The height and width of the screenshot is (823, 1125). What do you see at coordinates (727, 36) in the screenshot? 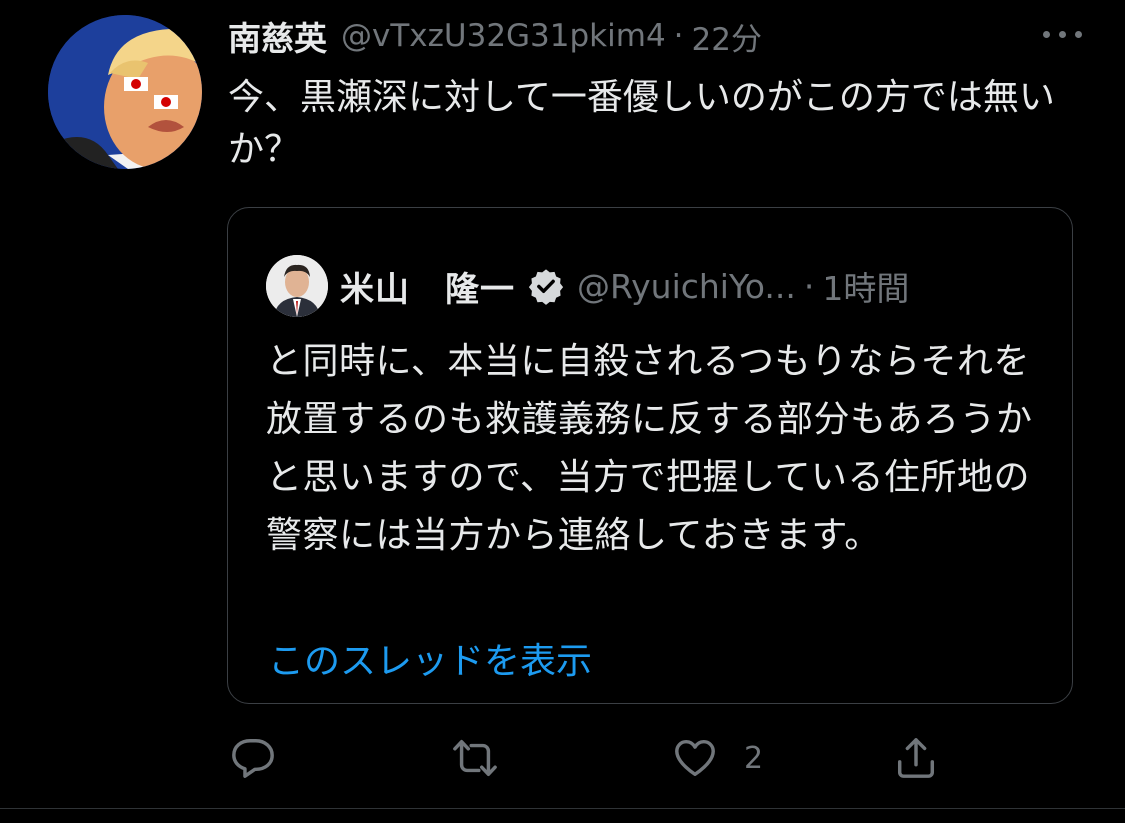
I see `tweet-timestamp: 22分` at bounding box center [727, 36].